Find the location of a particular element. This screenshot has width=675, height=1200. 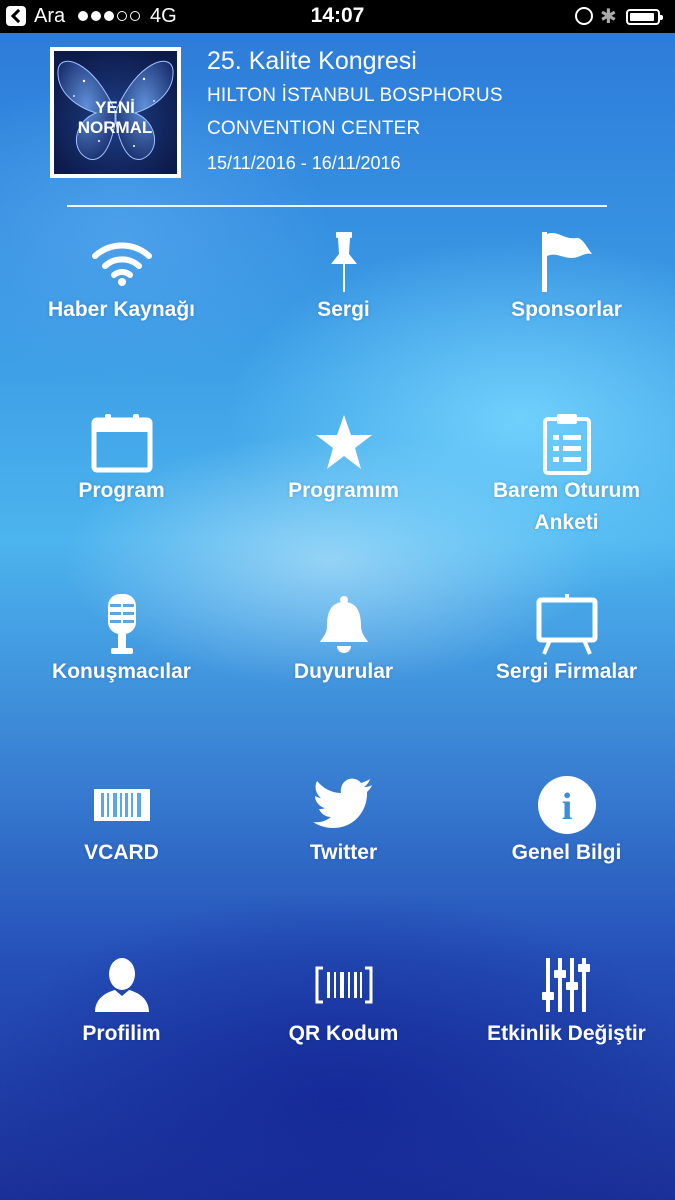

menu-item-program: Program is located at coordinates (121, 460).